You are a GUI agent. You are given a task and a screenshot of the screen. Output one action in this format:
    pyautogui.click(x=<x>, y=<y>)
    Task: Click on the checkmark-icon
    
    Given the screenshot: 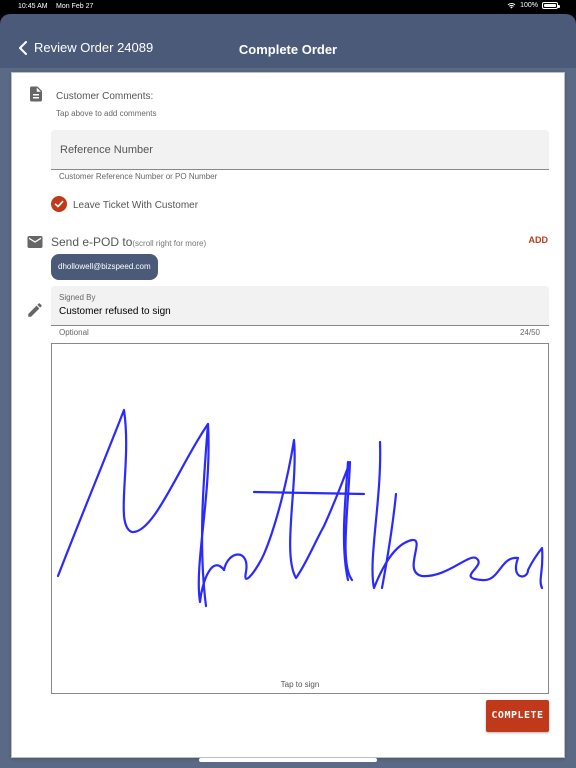 What is the action you would take?
    pyautogui.click(x=59, y=204)
    